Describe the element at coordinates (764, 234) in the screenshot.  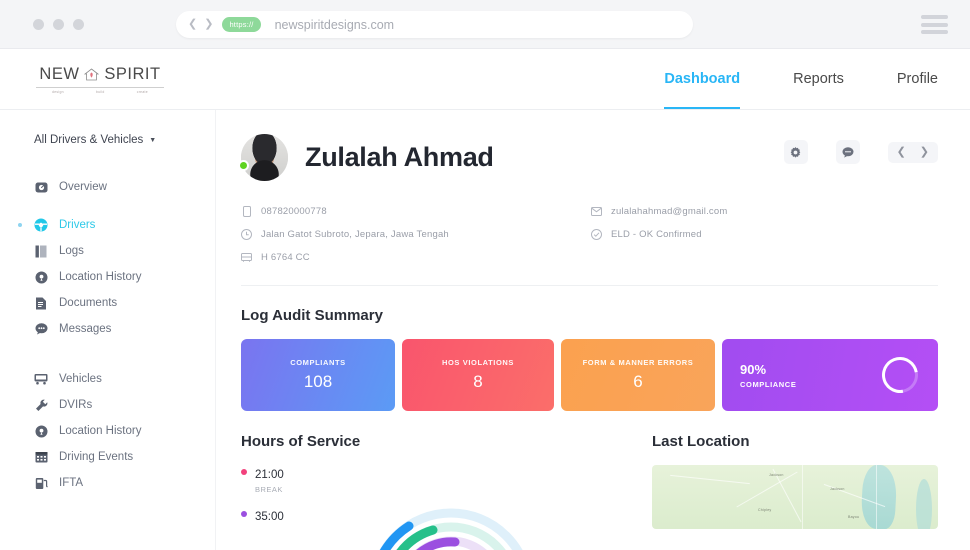
I see `meta-eld-status: ELD - OK Confirmed` at that location.